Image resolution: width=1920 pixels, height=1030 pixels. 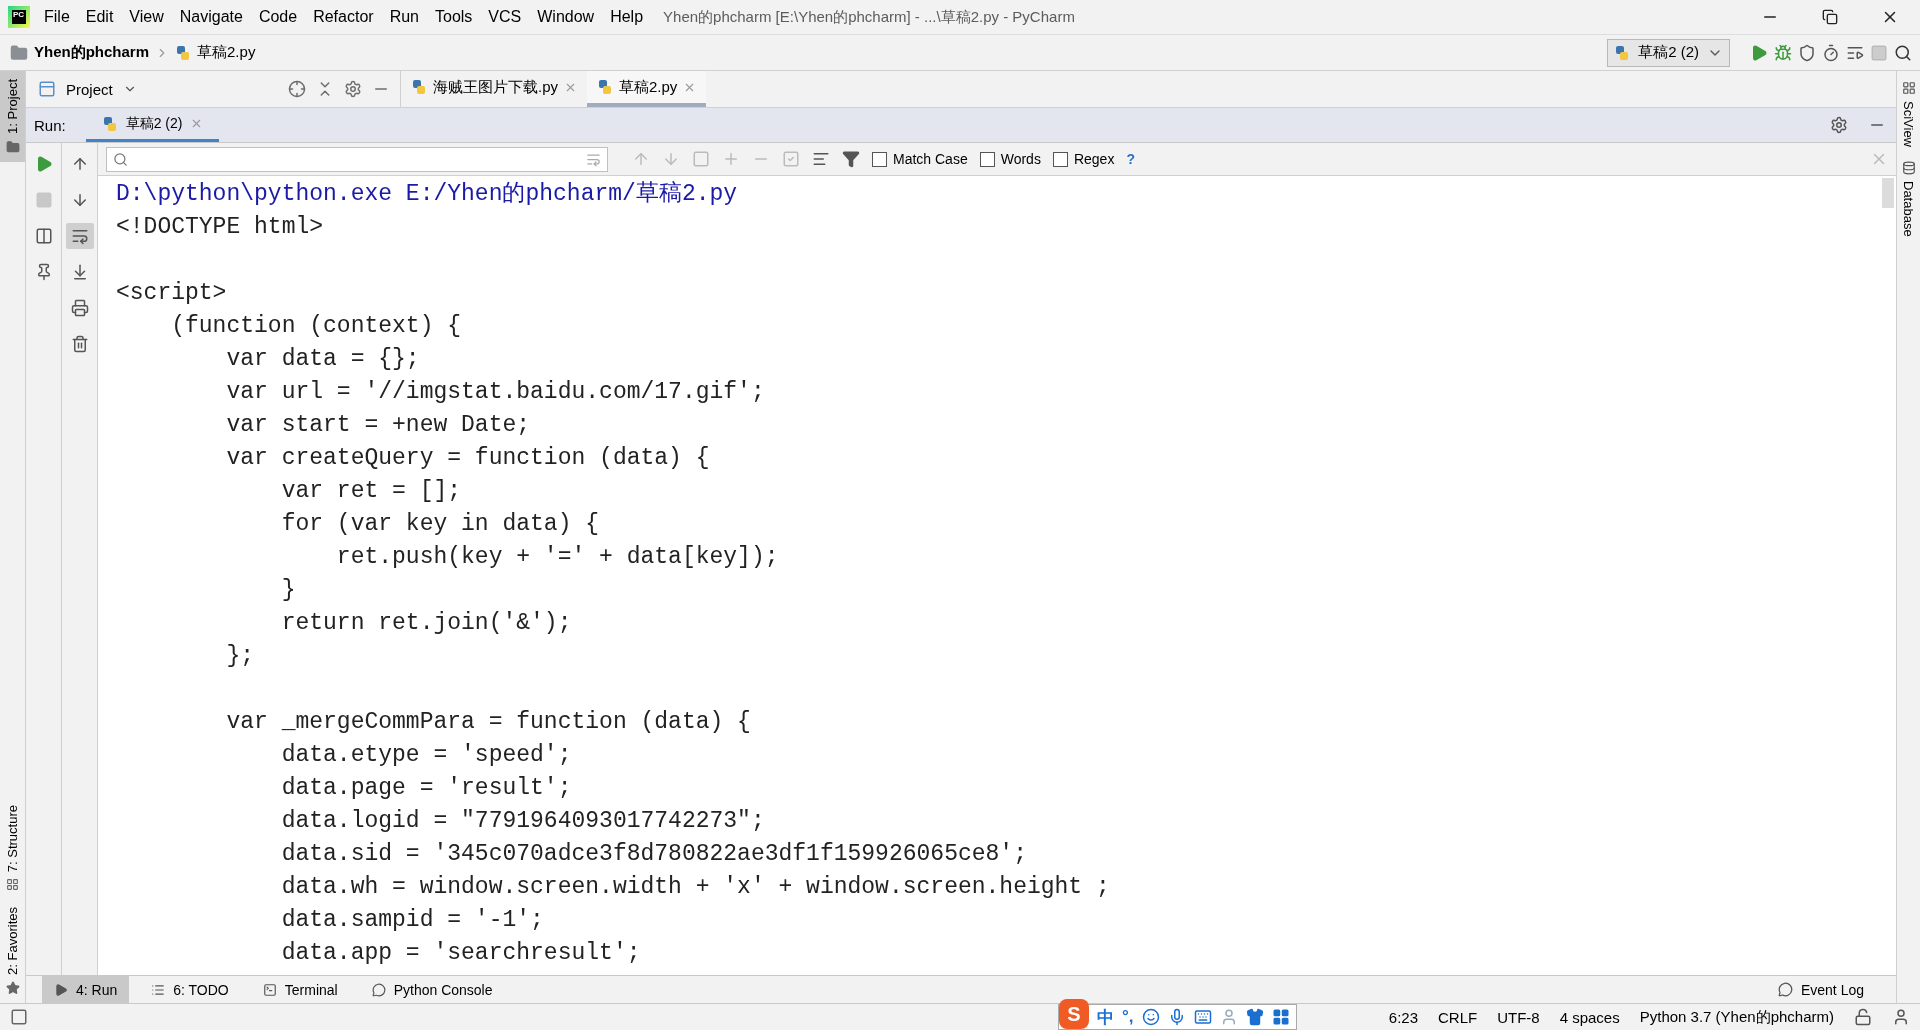 I want to click on soft-wrap-button, so click(x=79, y=236).